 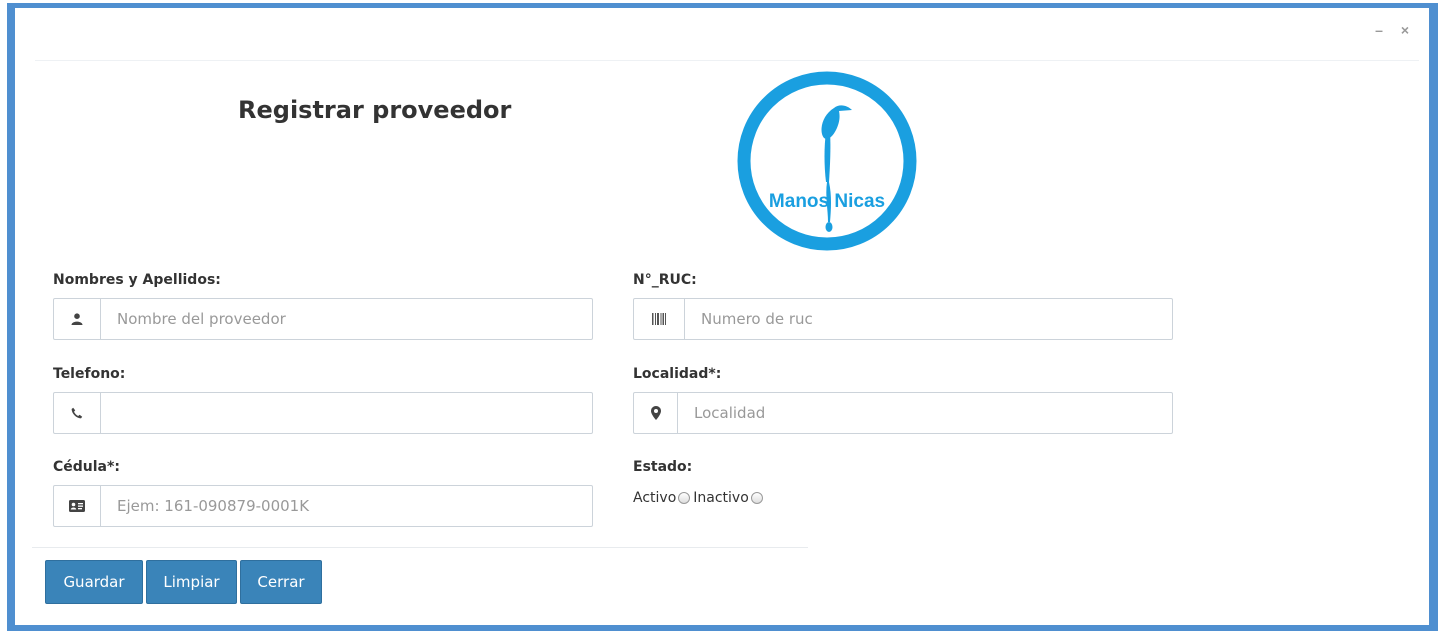 What do you see at coordinates (827, 201) in the screenshot?
I see `logo-text: Manos Nicas` at bounding box center [827, 201].